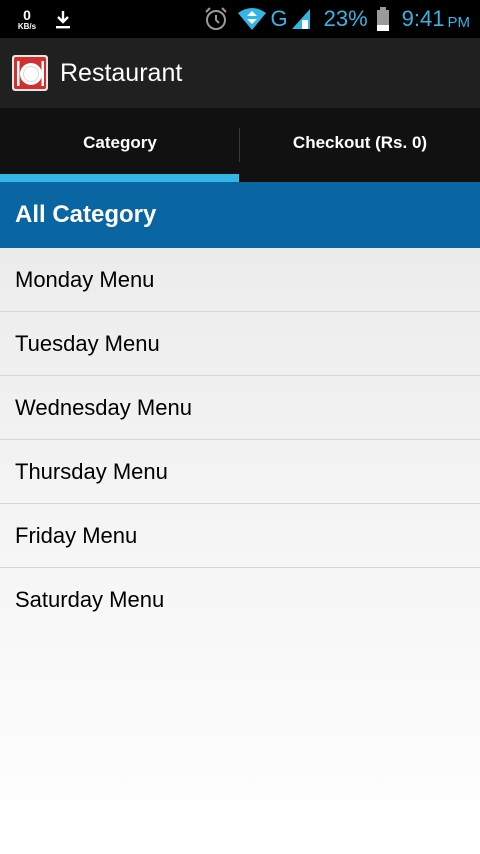  What do you see at coordinates (459, 22) in the screenshot?
I see `clock-ampm: PM` at bounding box center [459, 22].